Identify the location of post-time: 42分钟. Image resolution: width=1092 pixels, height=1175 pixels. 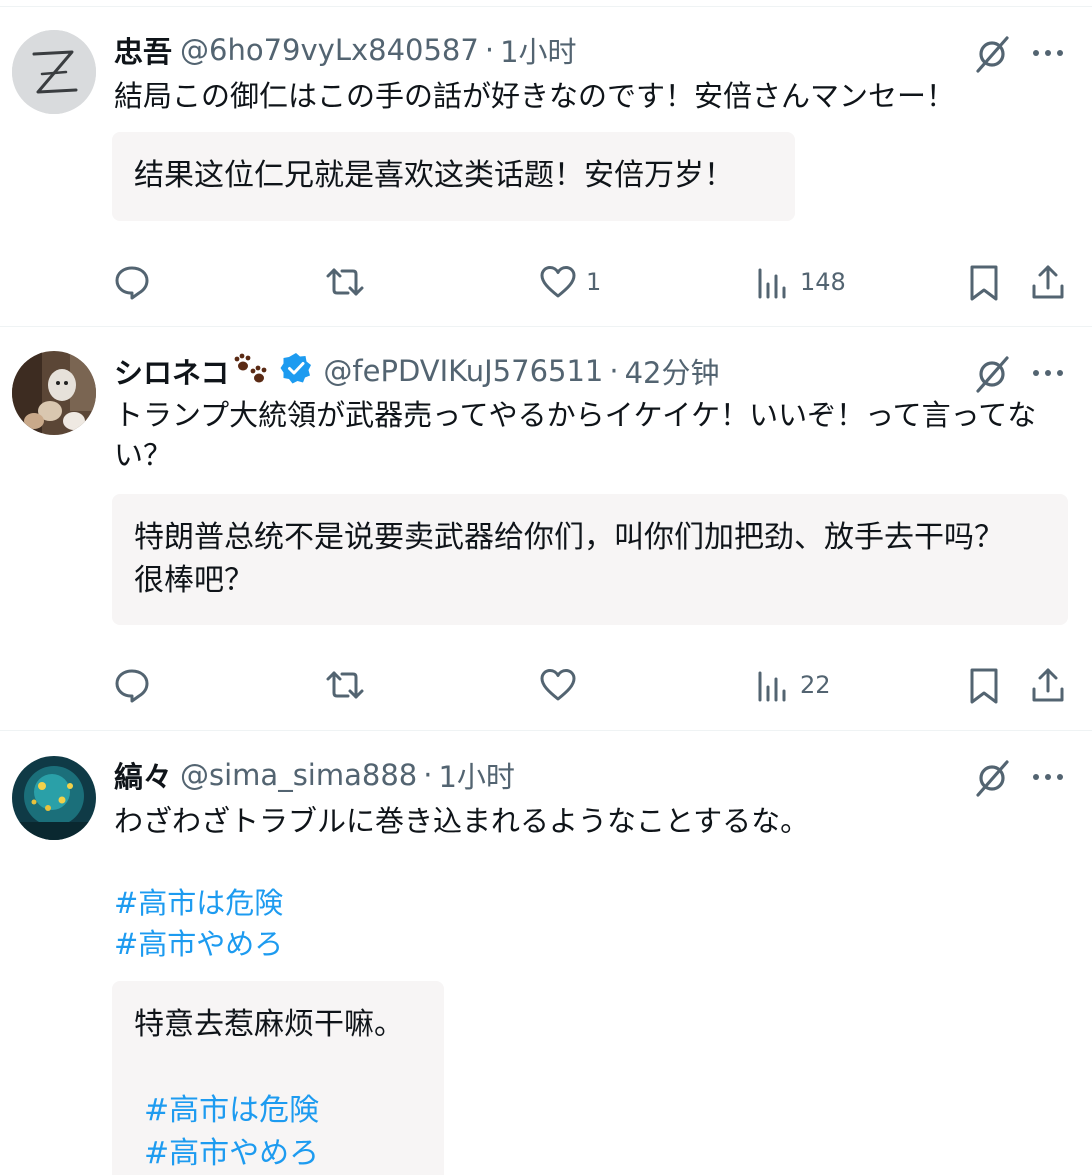
(672, 371).